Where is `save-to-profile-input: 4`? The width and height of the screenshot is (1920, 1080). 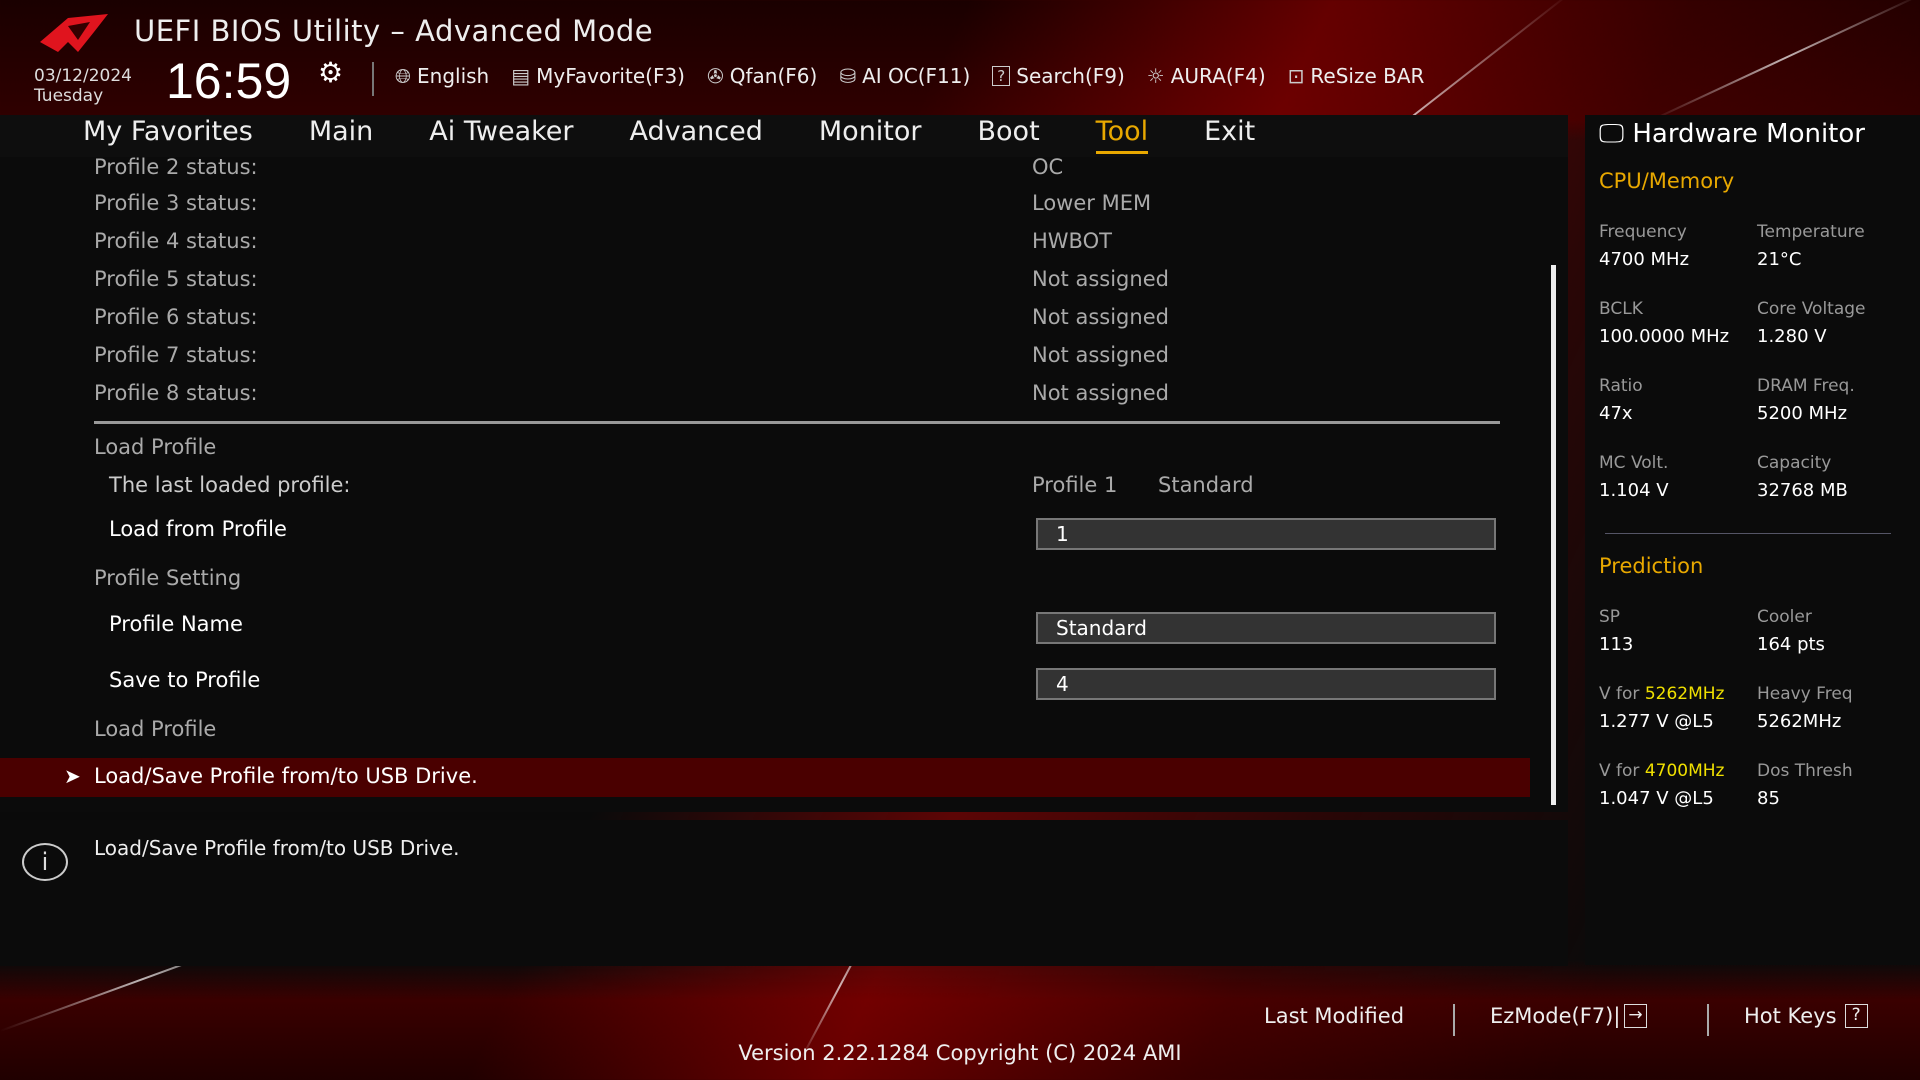 save-to-profile-input: 4 is located at coordinates (1266, 684).